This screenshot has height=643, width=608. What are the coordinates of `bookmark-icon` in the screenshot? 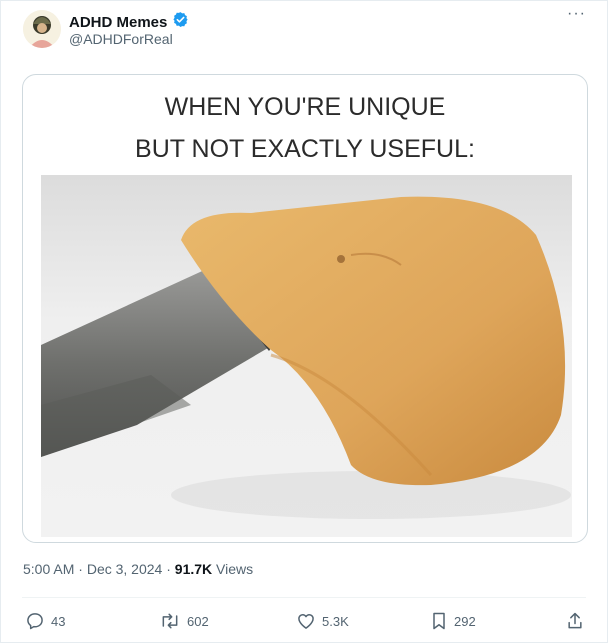 It's located at (439, 621).